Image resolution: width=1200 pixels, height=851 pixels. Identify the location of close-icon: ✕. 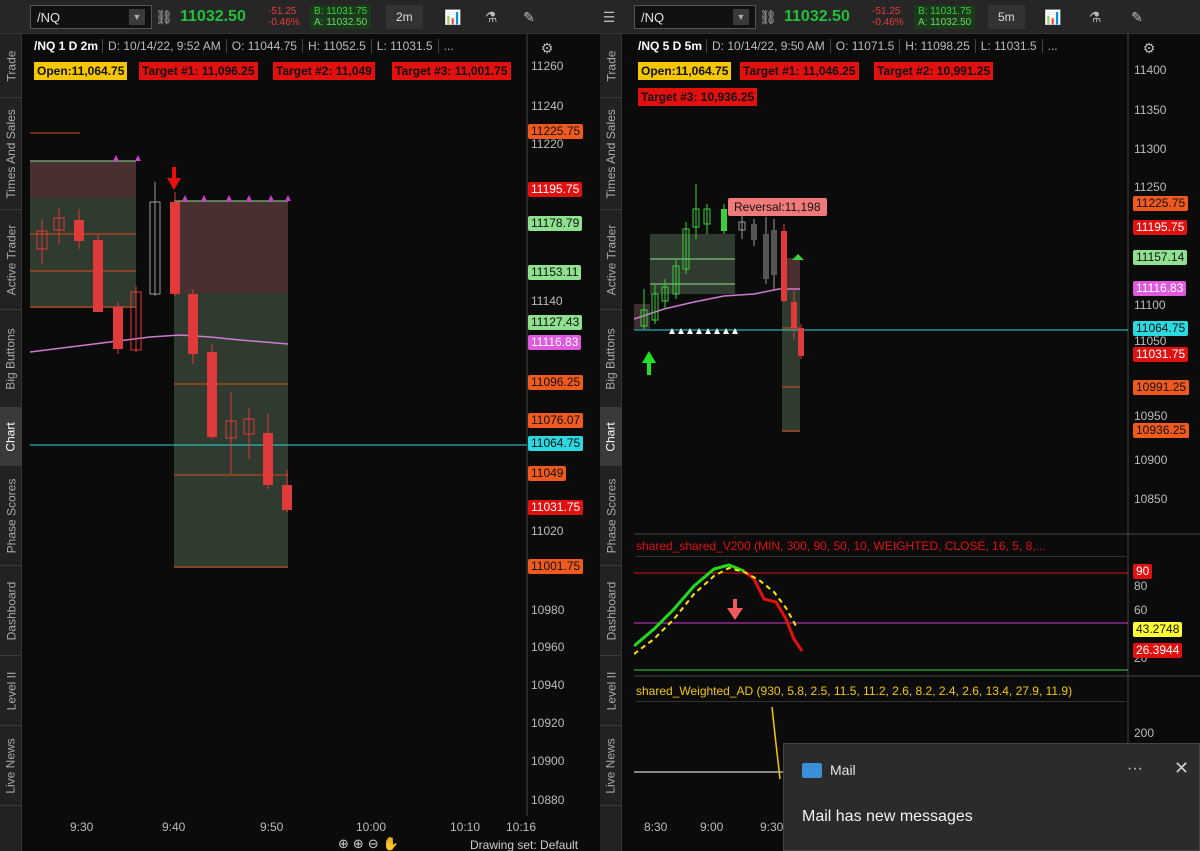
(1181, 768).